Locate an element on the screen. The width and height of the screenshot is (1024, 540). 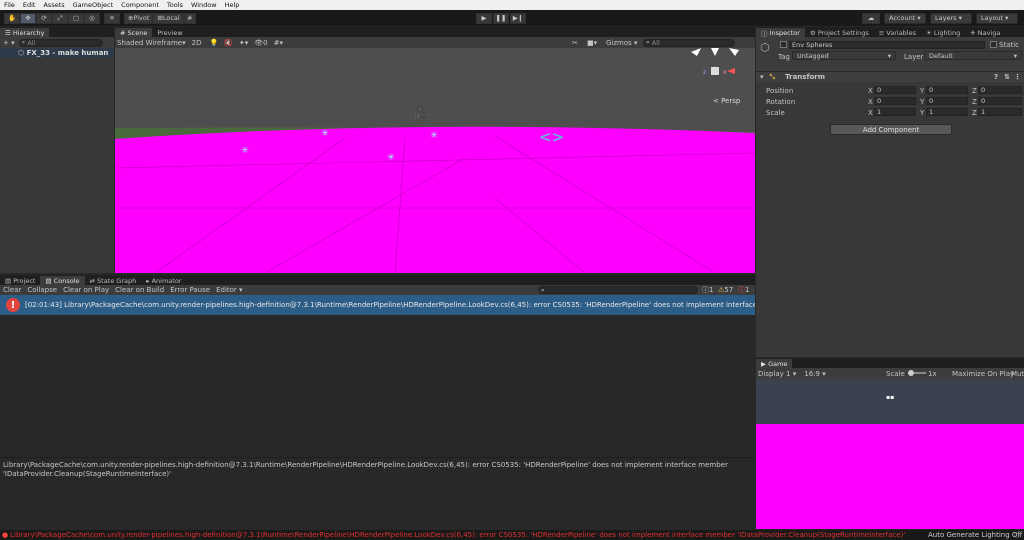
tag-dropdown: Untagged ▾ is located at coordinates (844, 55).